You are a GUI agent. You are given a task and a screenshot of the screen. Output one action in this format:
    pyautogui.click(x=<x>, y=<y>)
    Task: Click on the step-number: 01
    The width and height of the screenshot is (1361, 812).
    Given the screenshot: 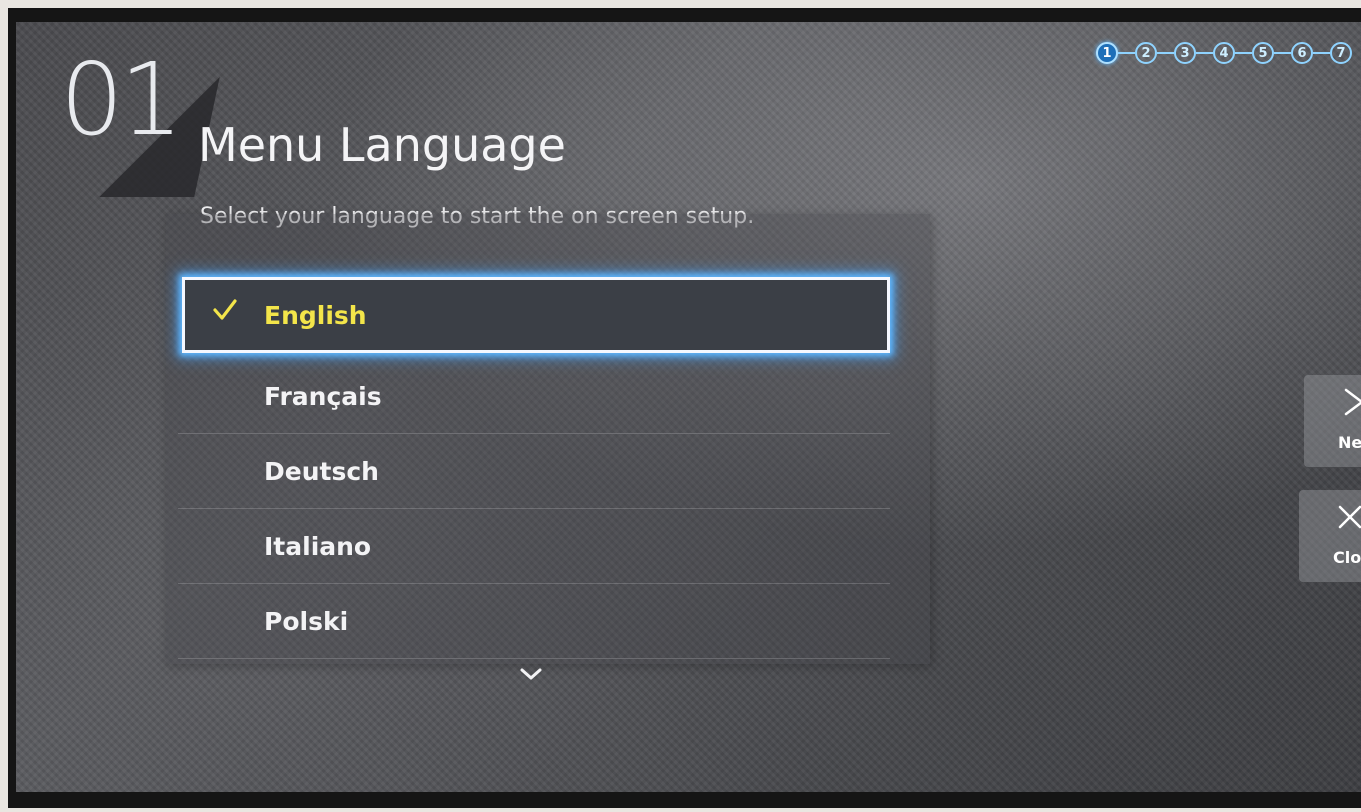 What is the action you would take?
    pyautogui.click(x=121, y=99)
    